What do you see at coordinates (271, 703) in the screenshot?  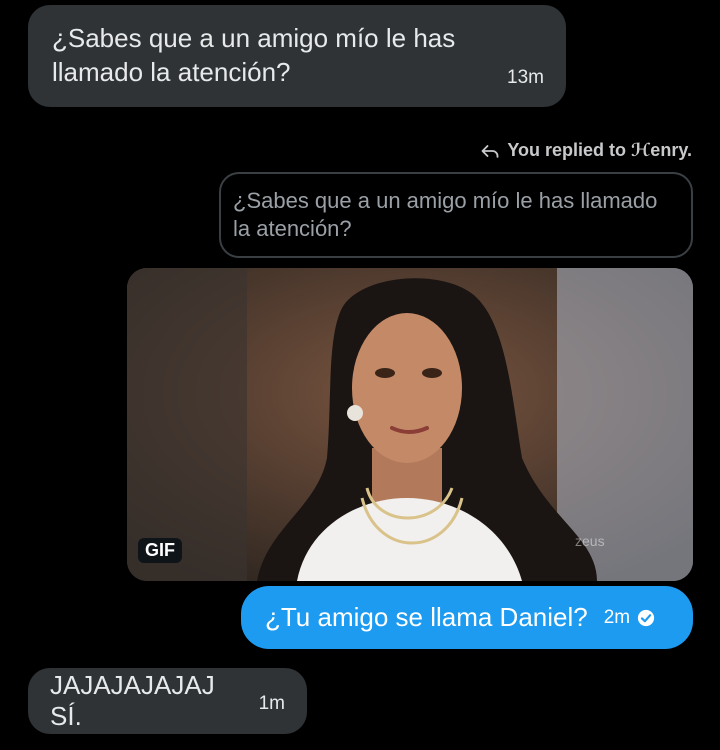 I see `message-time: 1m` at bounding box center [271, 703].